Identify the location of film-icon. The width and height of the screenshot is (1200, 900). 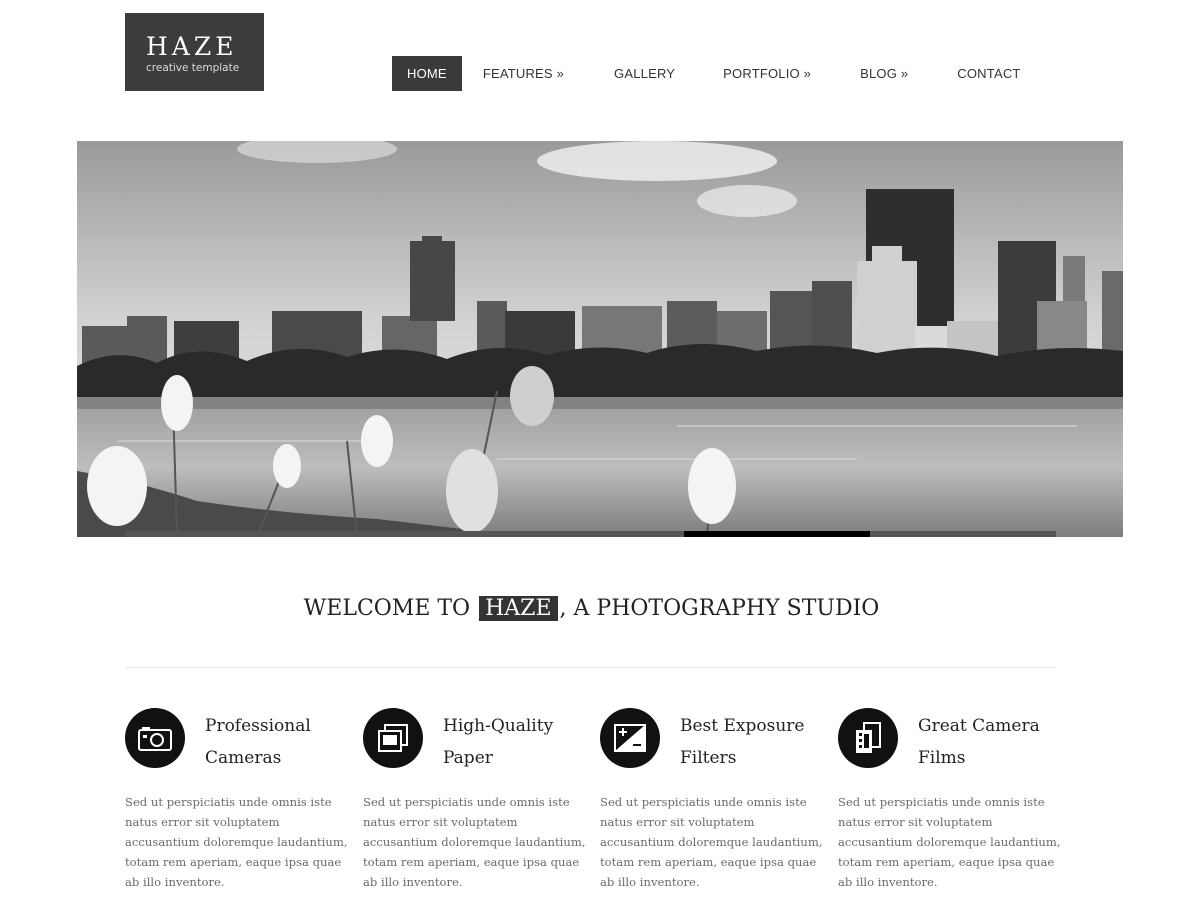
(868, 738).